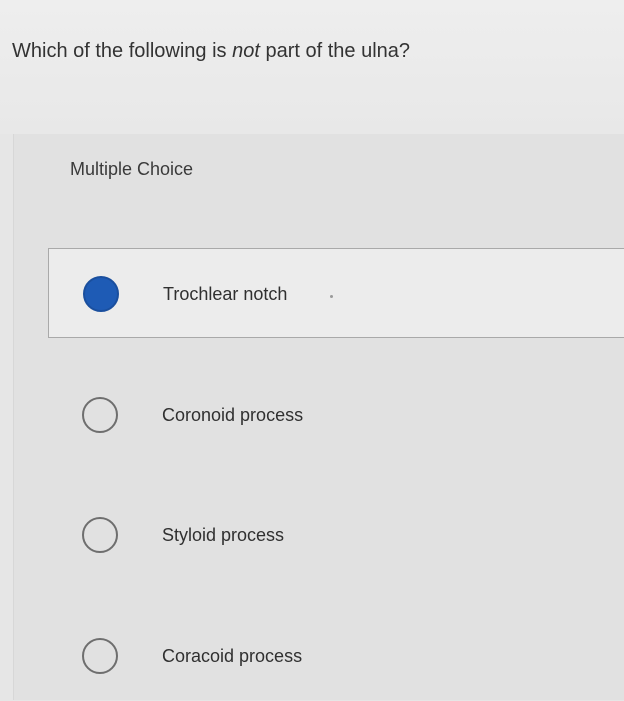  What do you see at coordinates (336, 415) in the screenshot?
I see `option-coronoid-process: Coronoid process` at bounding box center [336, 415].